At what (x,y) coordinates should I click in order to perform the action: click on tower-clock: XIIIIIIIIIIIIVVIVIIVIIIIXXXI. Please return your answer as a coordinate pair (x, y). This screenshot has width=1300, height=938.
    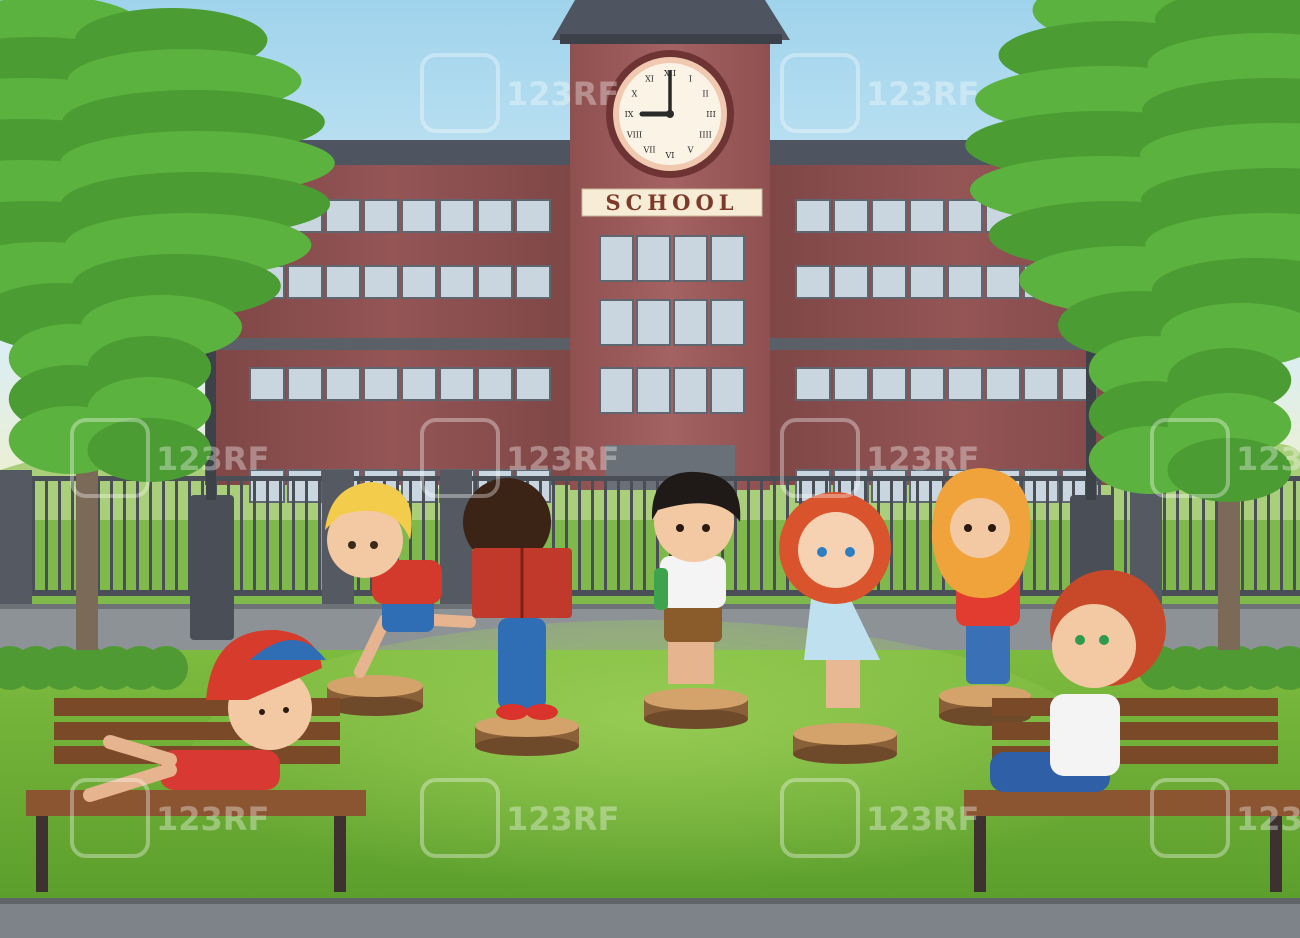
    Looking at the image, I should click on (670, 114).